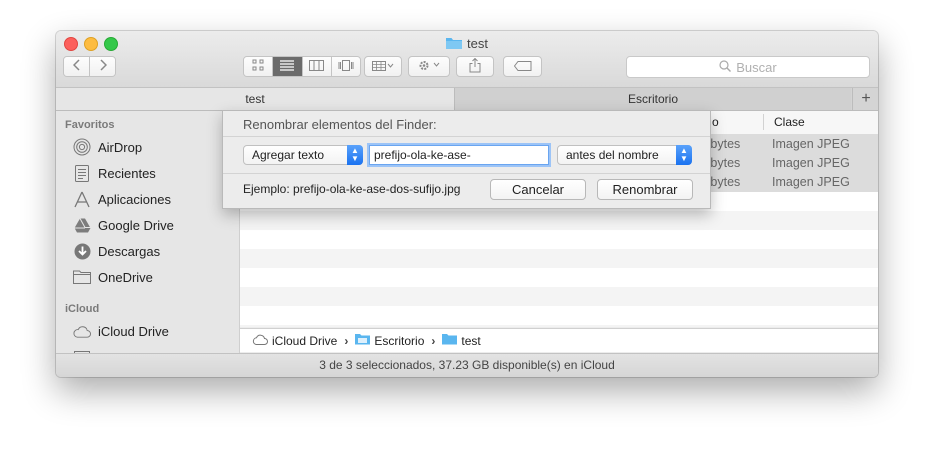  I want to click on new-tab-button: +, so click(865, 99).